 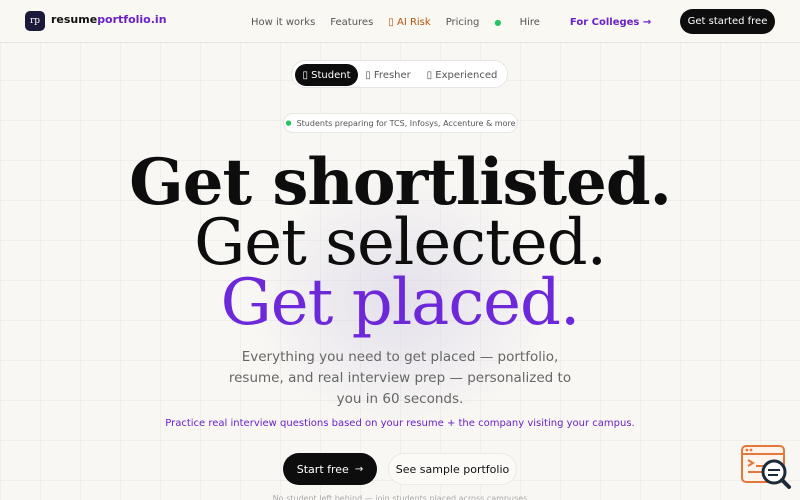 I want to click on logo-icon: rp, so click(x=35, y=21).